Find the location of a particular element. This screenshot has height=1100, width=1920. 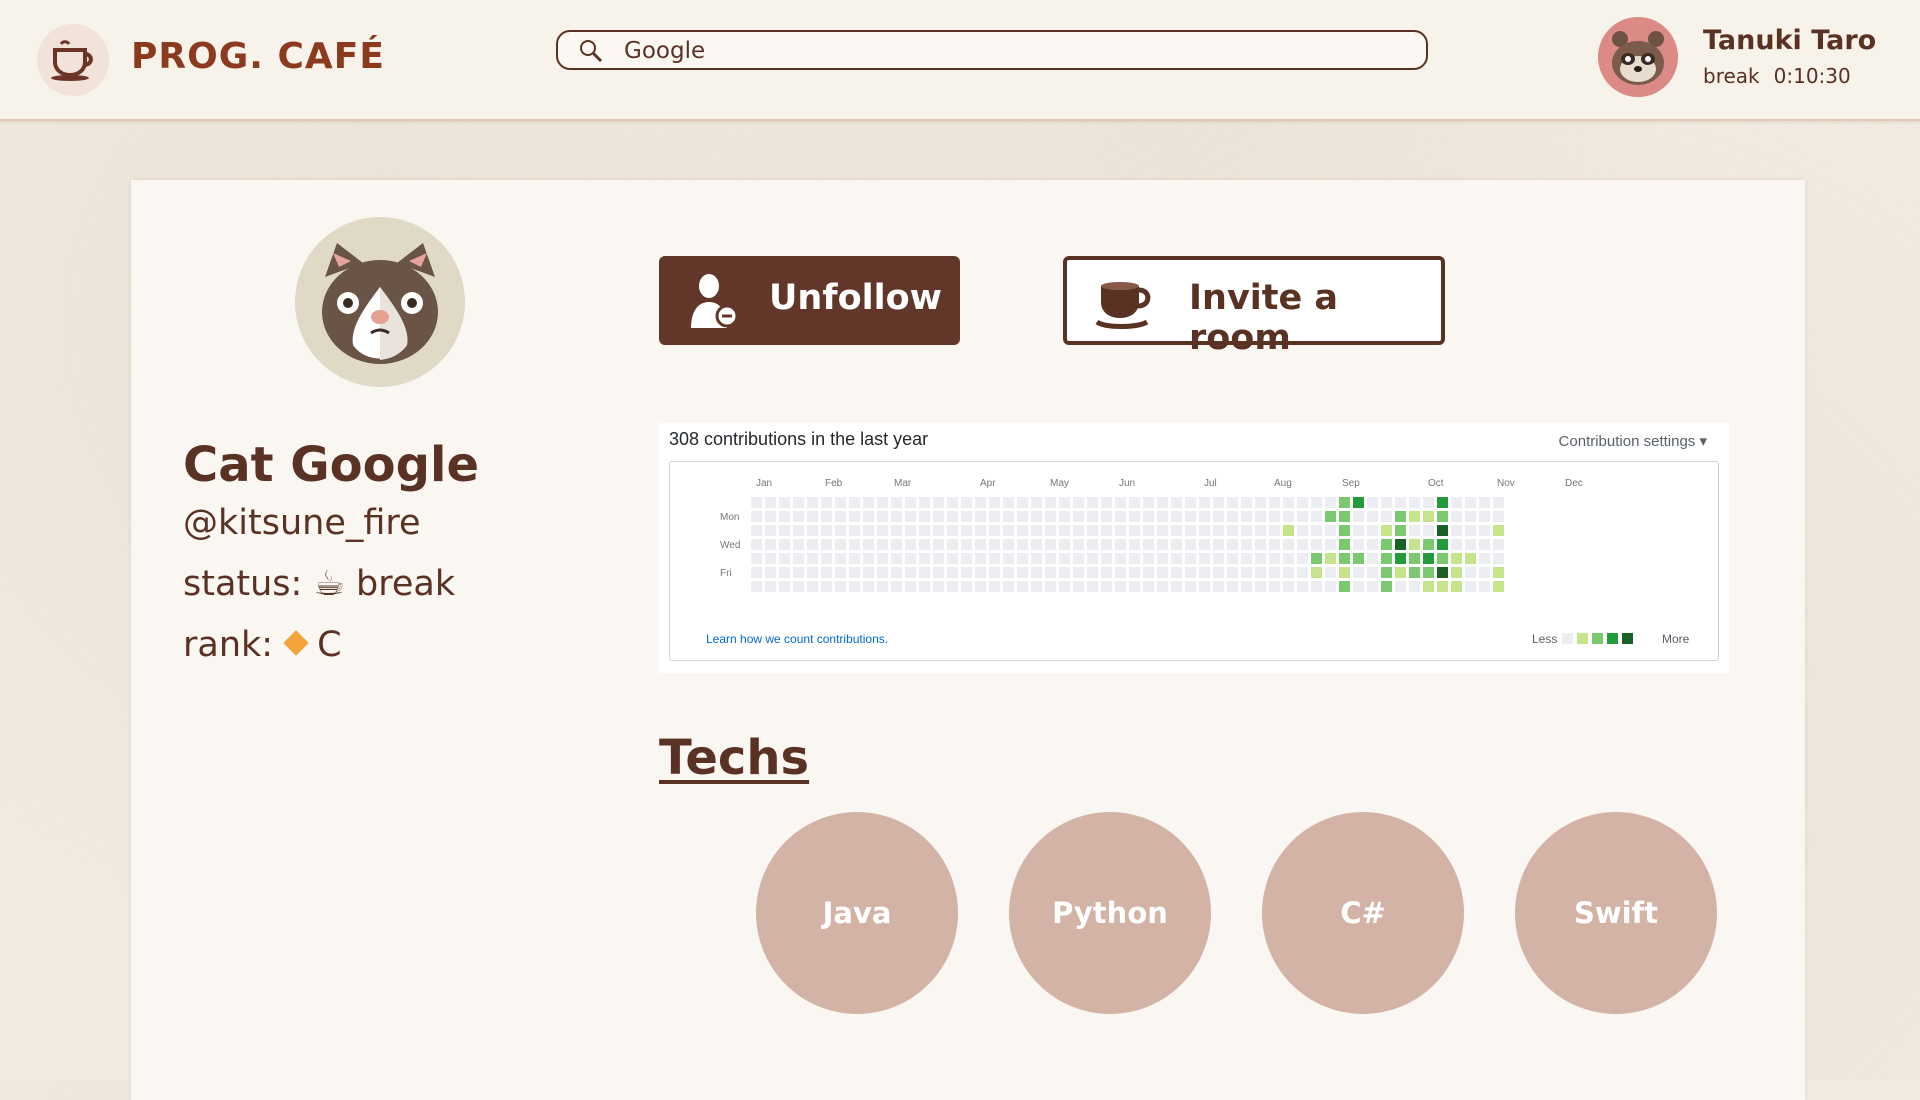

invite-room-button: Invite a room is located at coordinates (1254, 307).